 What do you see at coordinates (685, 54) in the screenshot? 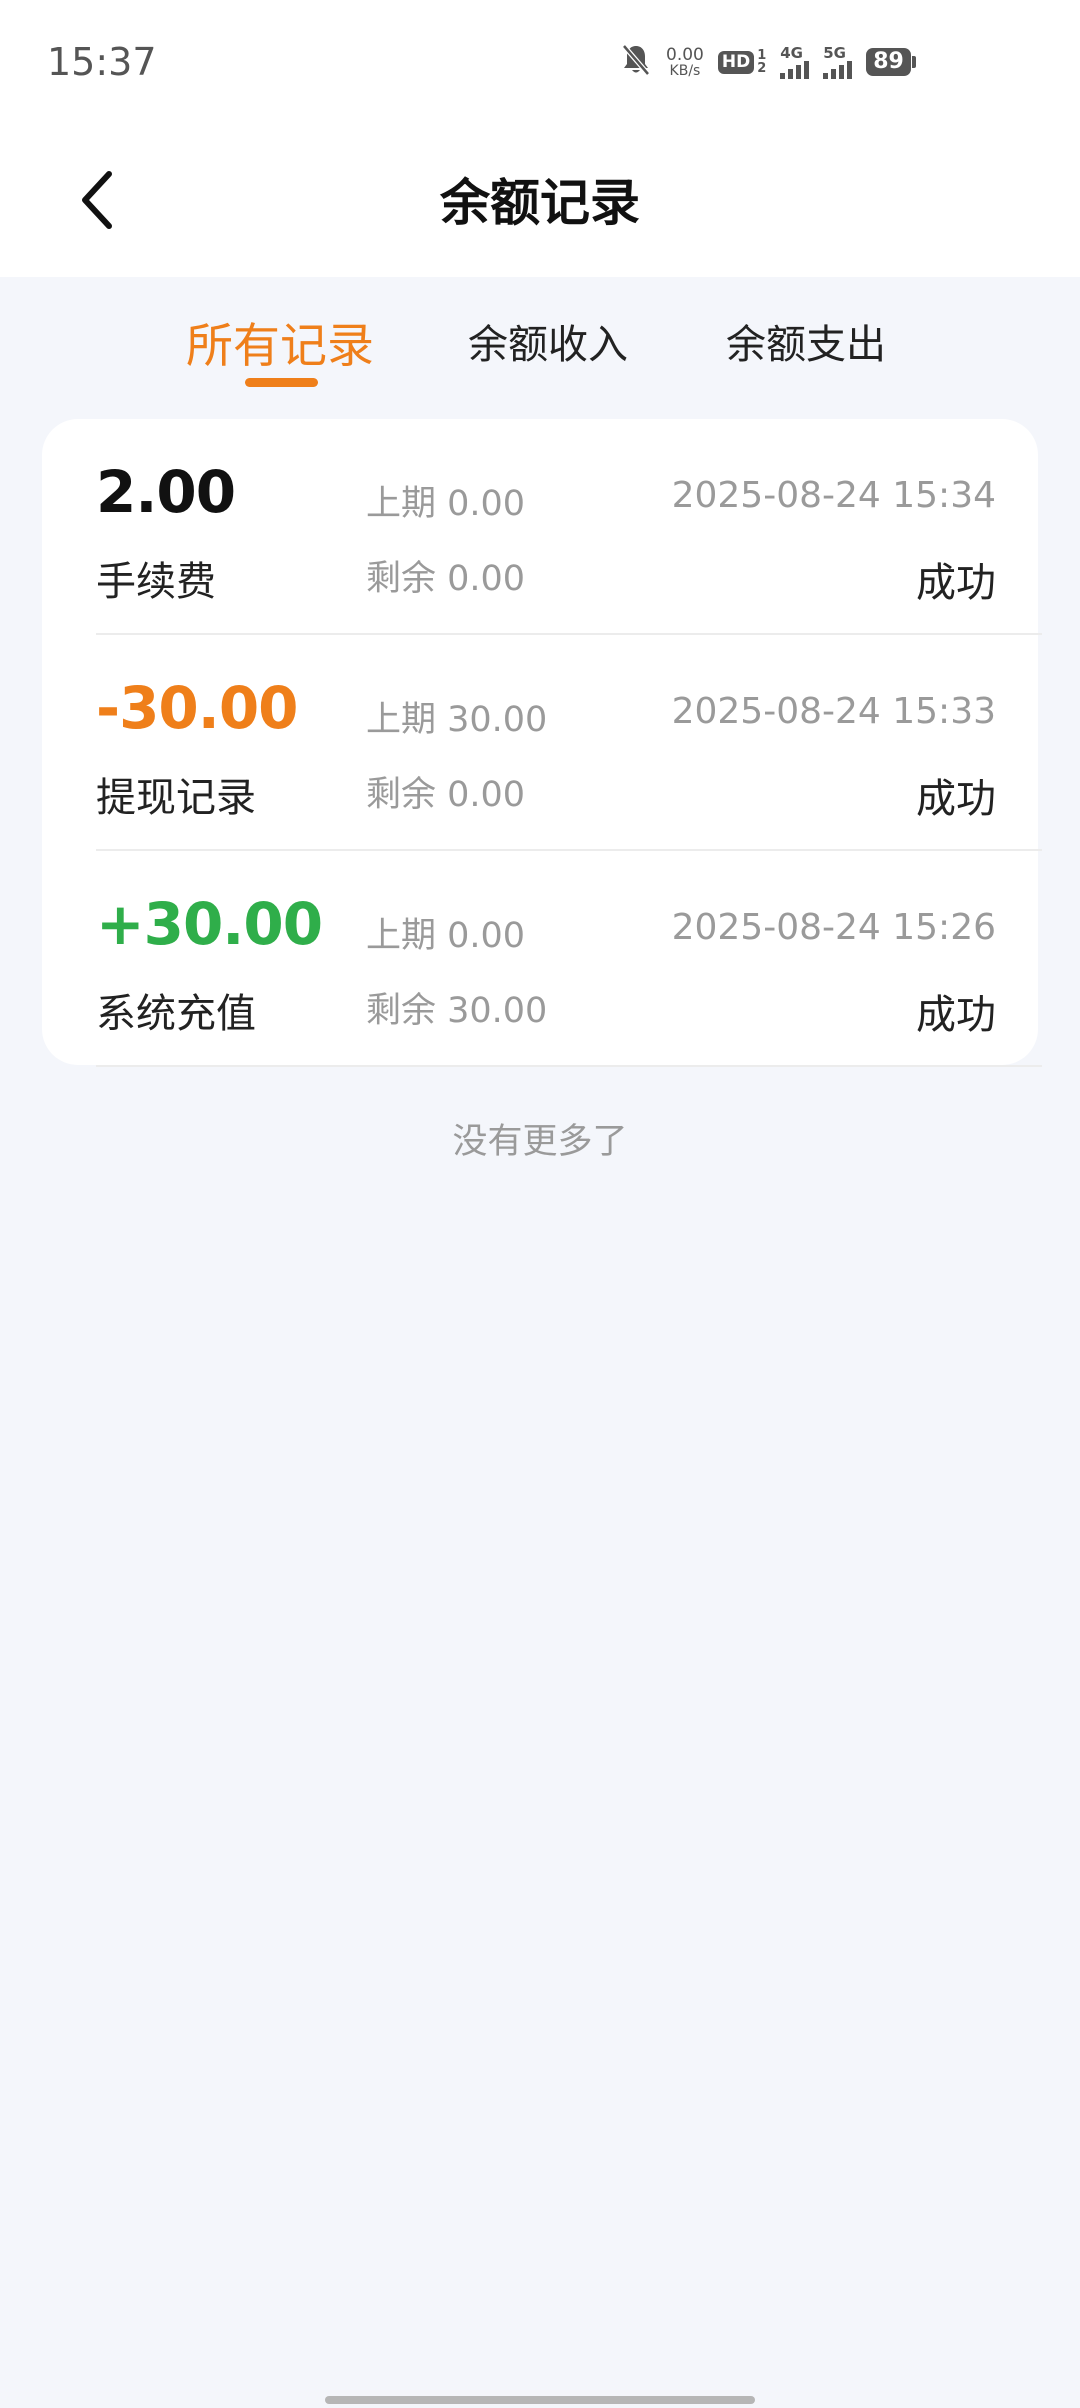
I see `net-speed-value: 0.00` at bounding box center [685, 54].